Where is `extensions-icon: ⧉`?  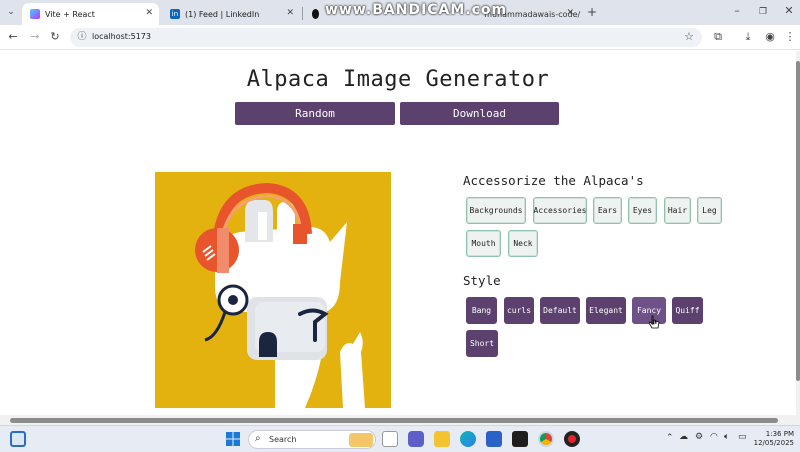 extensions-icon: ⧉ is located at coordinates (718, 37).